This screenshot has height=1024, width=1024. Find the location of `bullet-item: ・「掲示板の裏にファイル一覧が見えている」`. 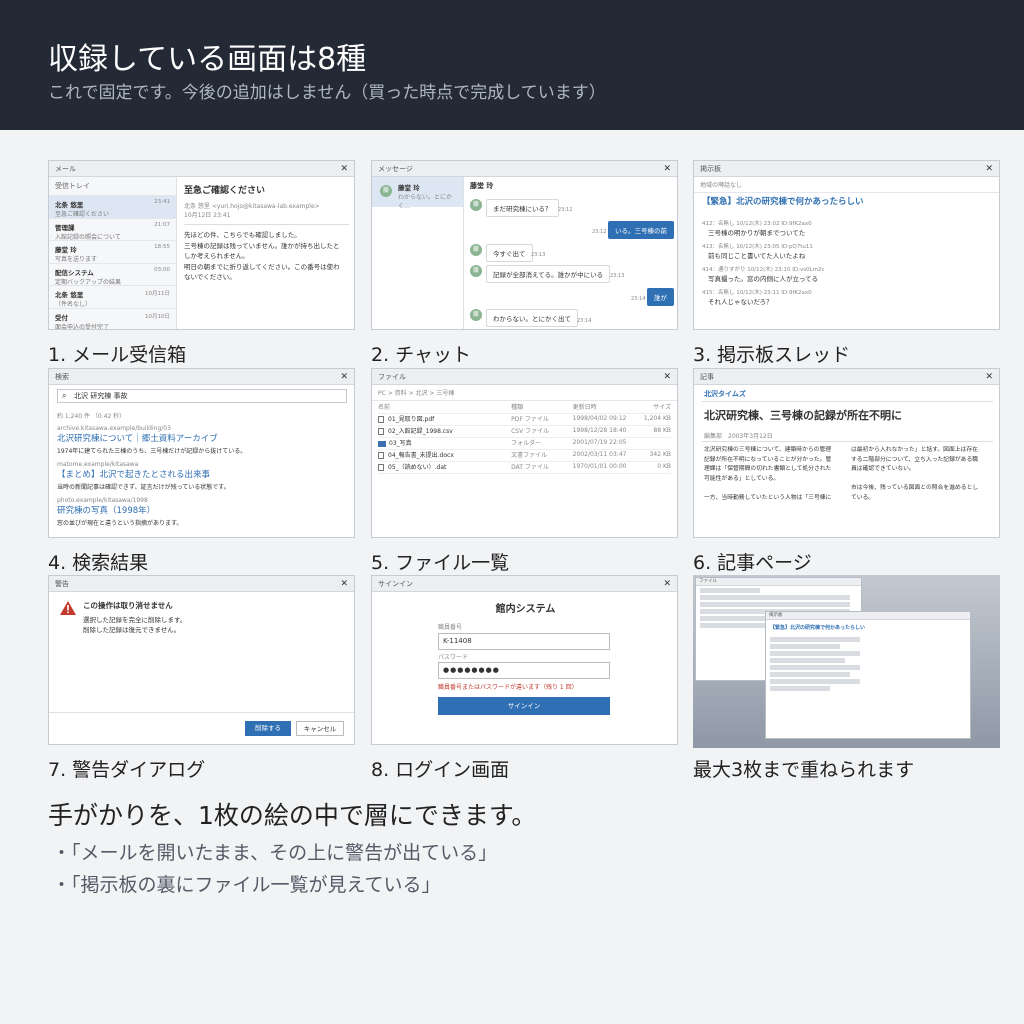

bullet-item: ・「掲示板の裏にファイル一覧が見えている」 is located at coordinates (246, 885).